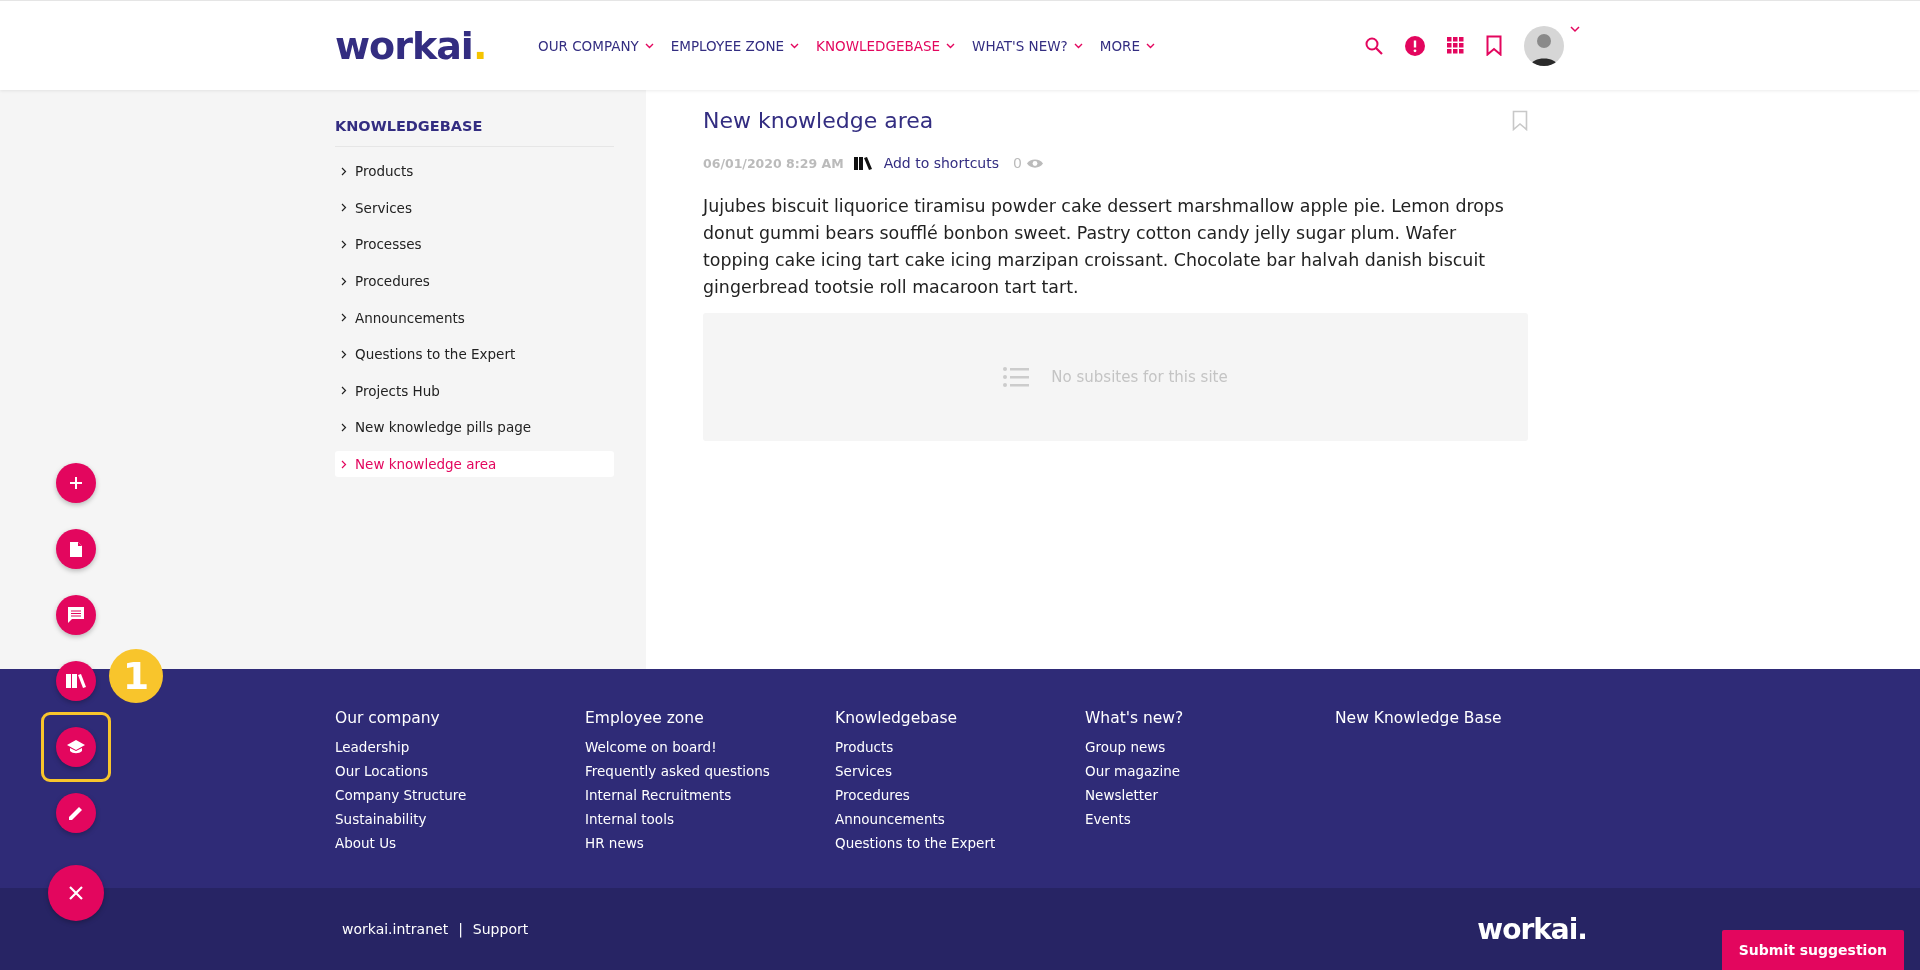 The height and width of the screenshot is (970, 1920). I want to click on sidebar-item: Questions to the Expert, so click(474, 354).